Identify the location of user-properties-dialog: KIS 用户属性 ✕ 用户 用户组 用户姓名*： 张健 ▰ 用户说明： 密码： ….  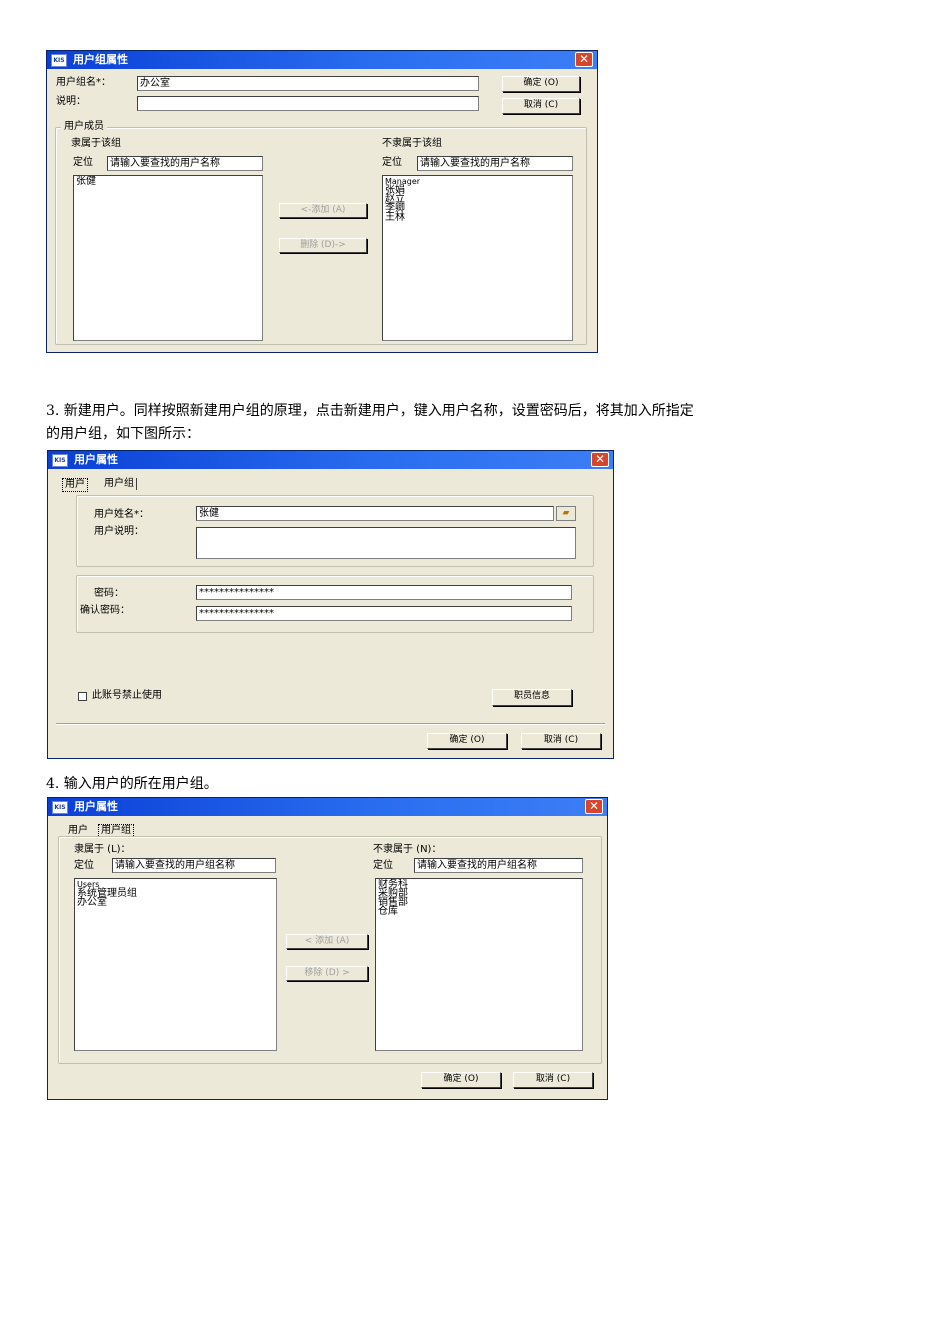
(330, 604).